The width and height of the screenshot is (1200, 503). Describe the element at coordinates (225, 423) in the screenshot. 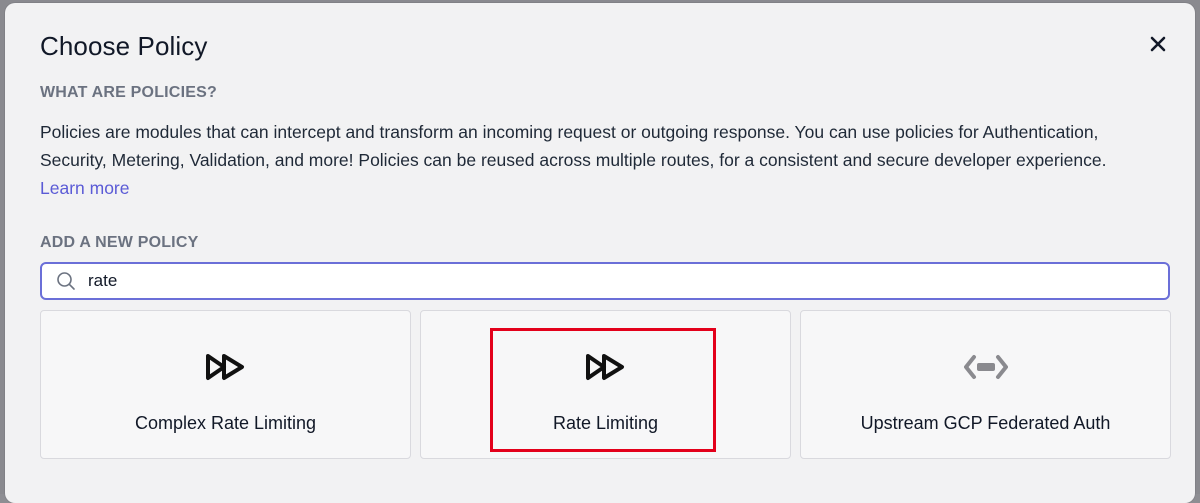

I see `policy-card-name: Complex Rate Limiting` at that location.